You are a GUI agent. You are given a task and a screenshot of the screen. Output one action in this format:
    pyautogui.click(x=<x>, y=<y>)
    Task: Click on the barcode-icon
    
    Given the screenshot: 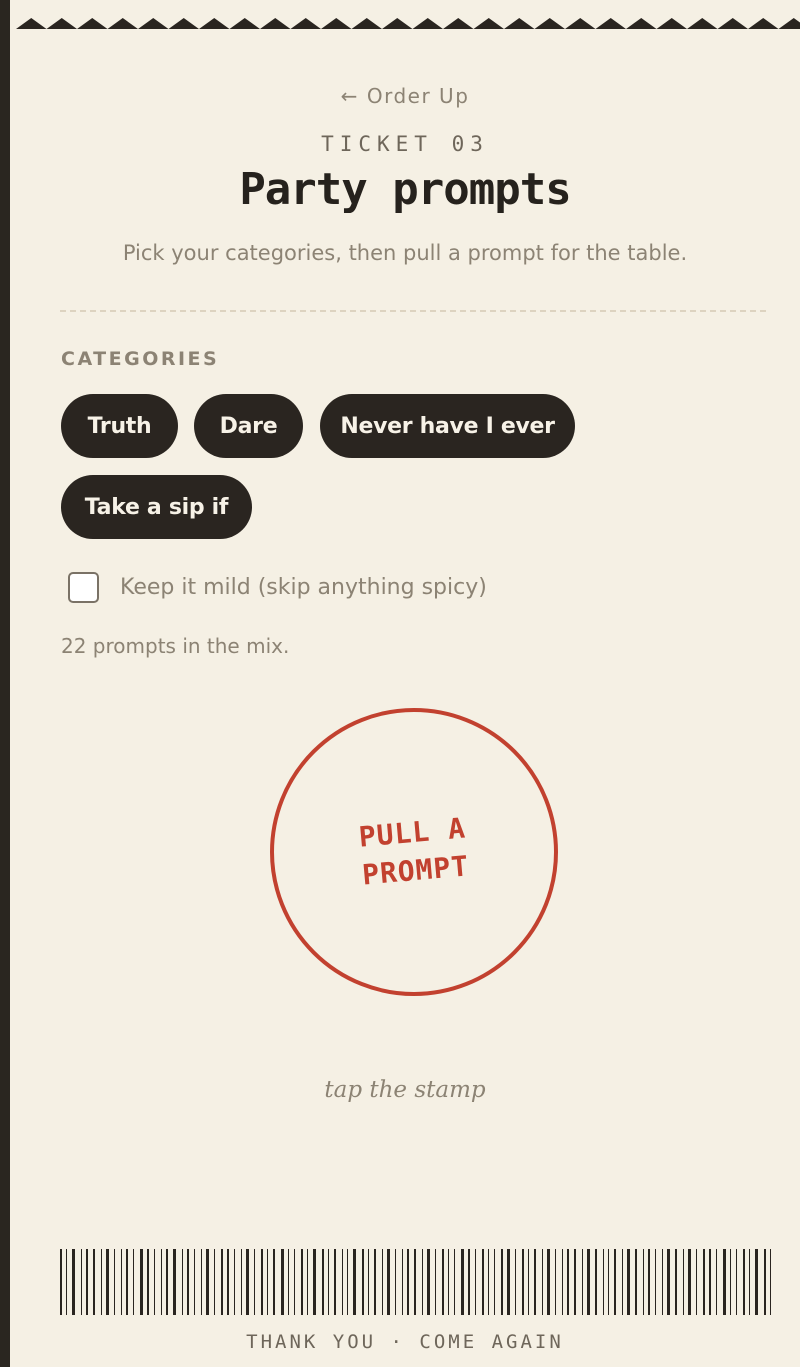 What is the action you would take?
    pyautogui.click(x=415, y=1282)
    